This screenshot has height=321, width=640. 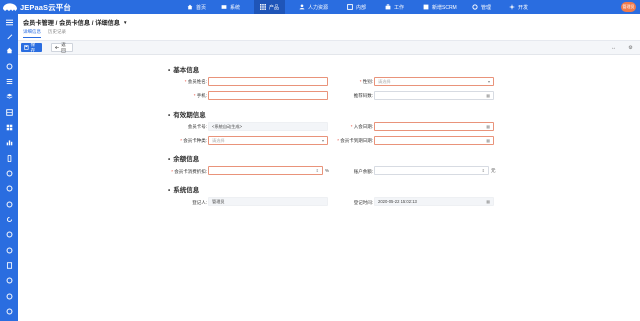 I want to click on card-no-label: 会员卡号:, so click(x=197, y=126).